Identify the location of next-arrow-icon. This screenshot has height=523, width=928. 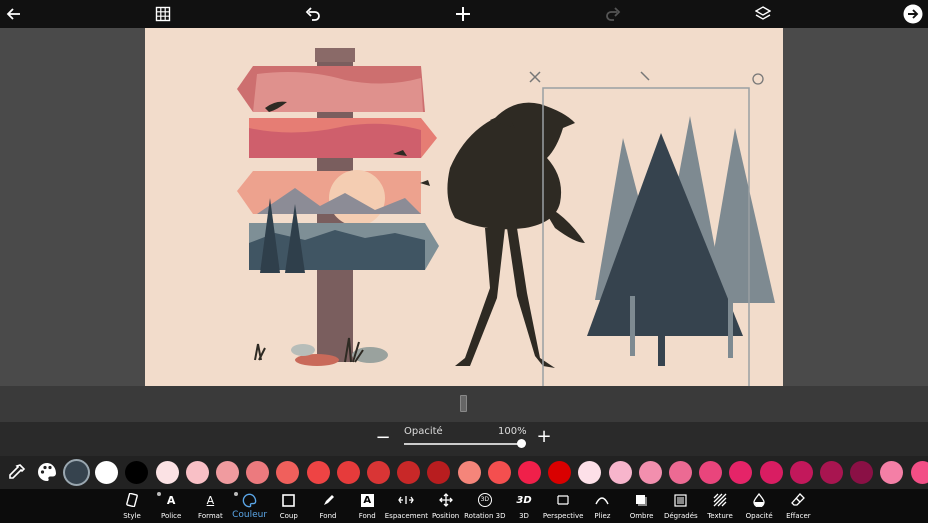
(913, 14).